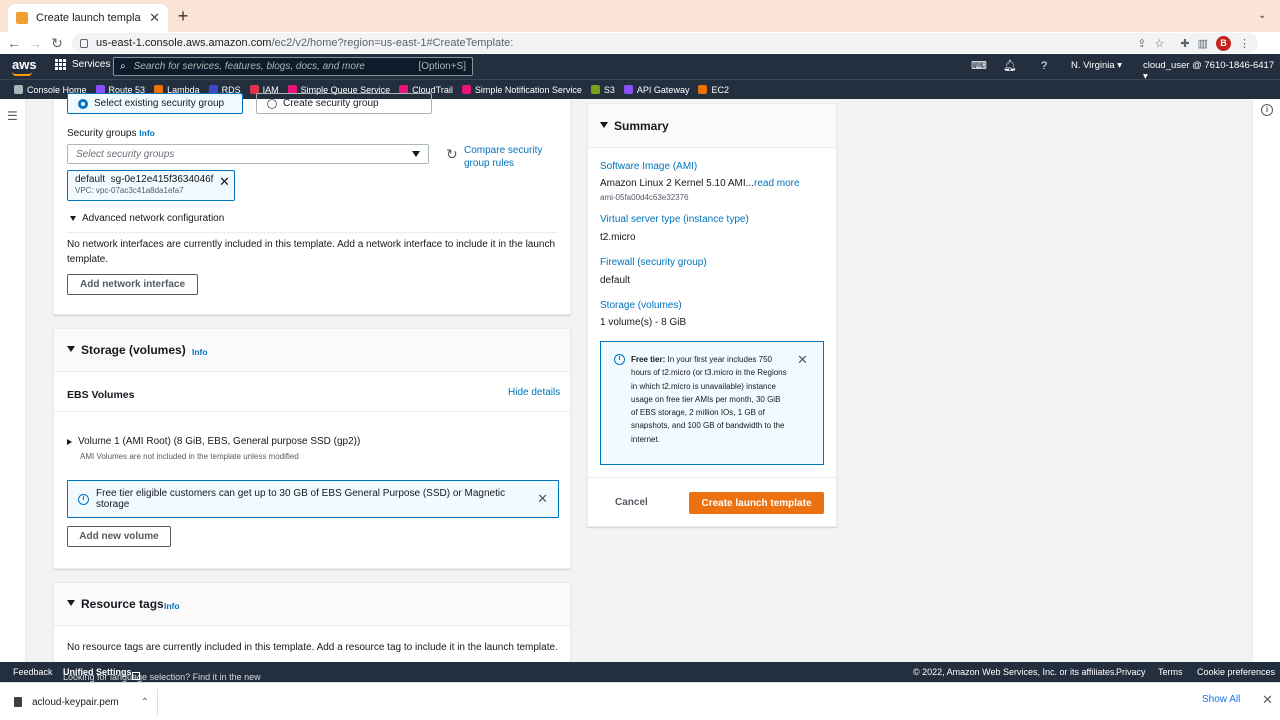  What do you see at coordinates (119, 536) in the screenshot?
I see `add-new-volume-button: Add new volume` at bounding box center [119, 536].